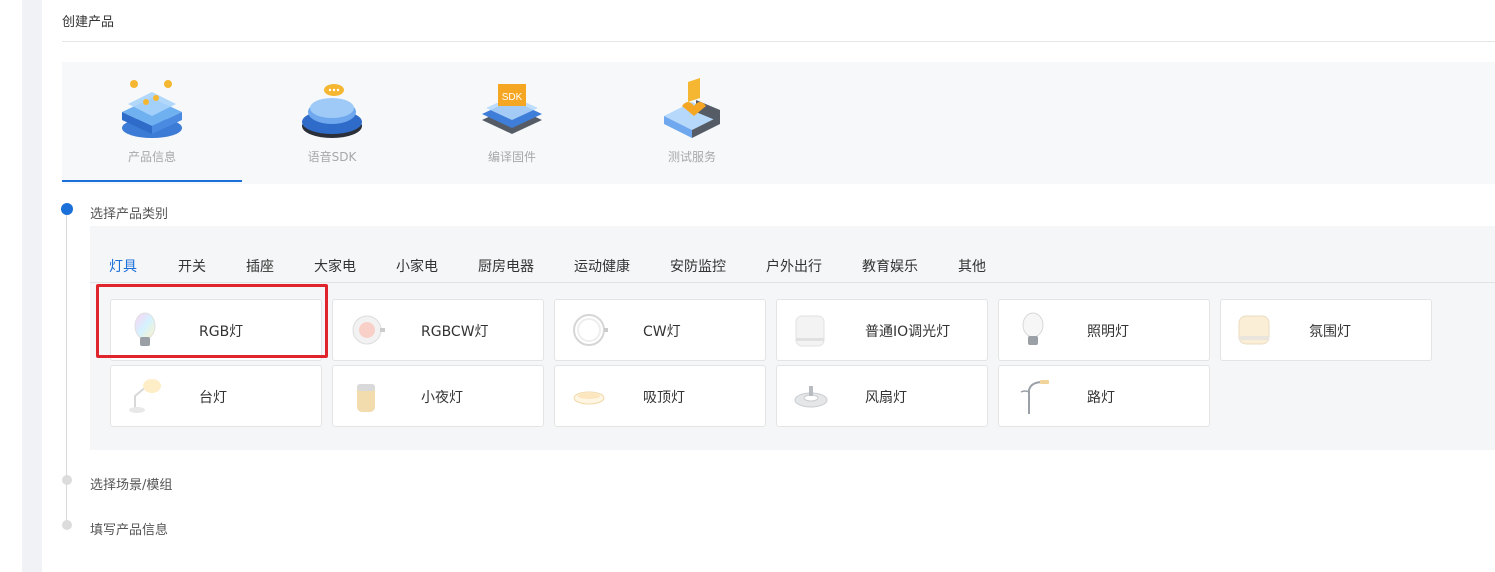 This screenshot has width=1495, height=572. Describe the element at coordinates (511, 157) in the screenshot. I see `step-label: 编译固件` at that location.